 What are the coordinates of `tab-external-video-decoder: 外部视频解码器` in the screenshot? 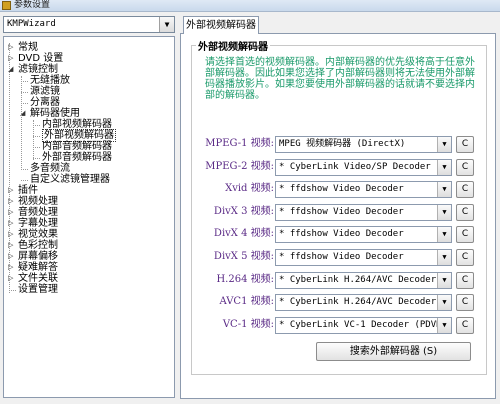 It's located at (221, 25).